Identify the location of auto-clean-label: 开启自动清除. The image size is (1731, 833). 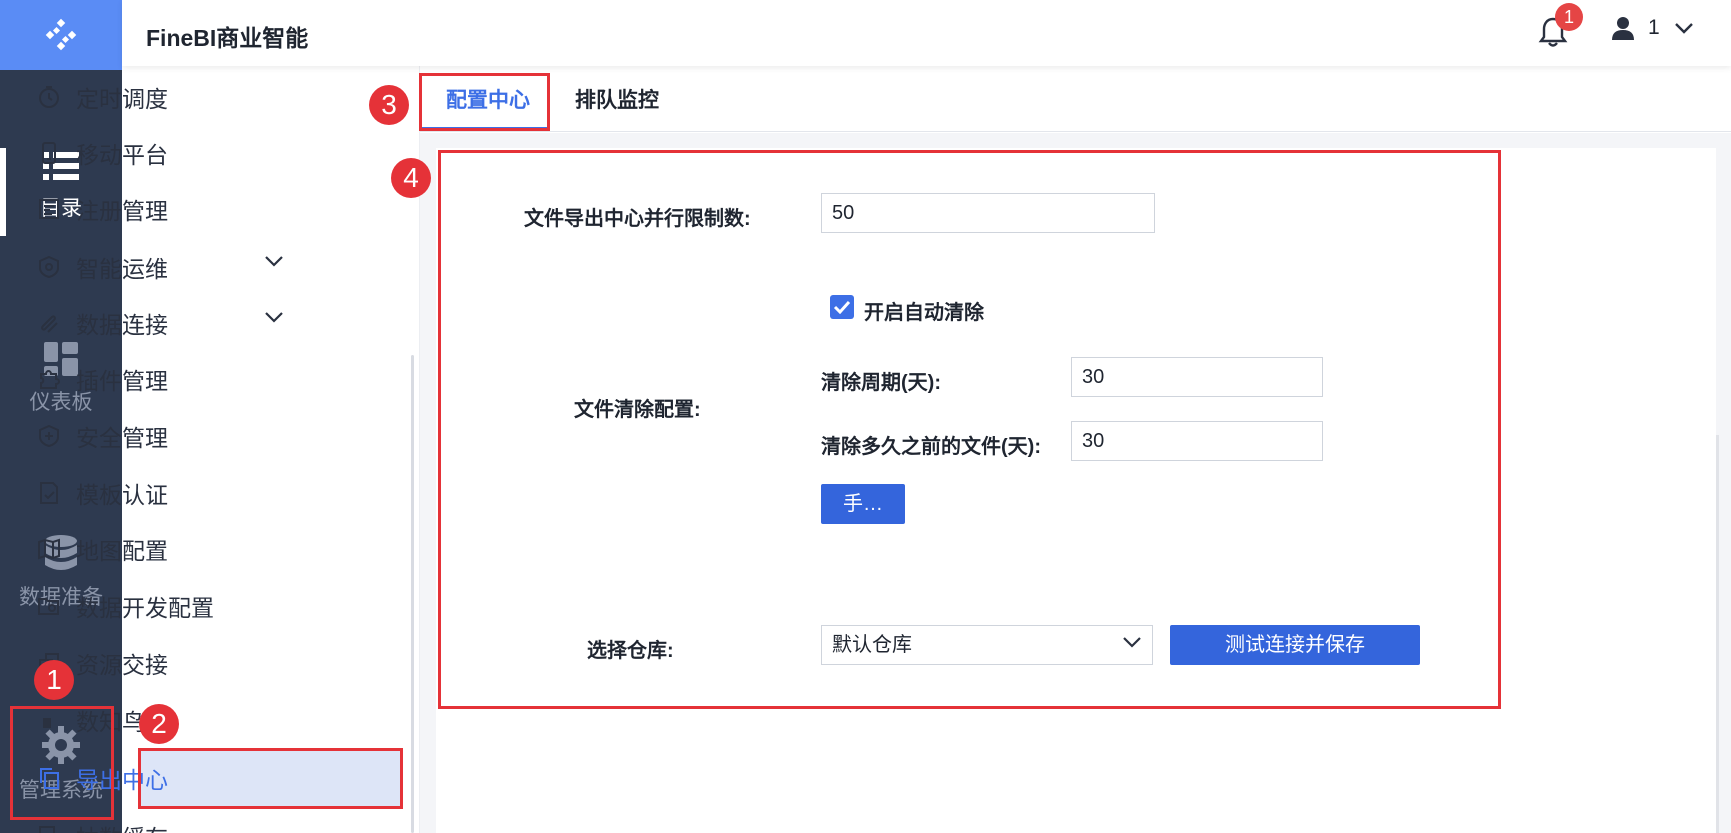
(924, 313).